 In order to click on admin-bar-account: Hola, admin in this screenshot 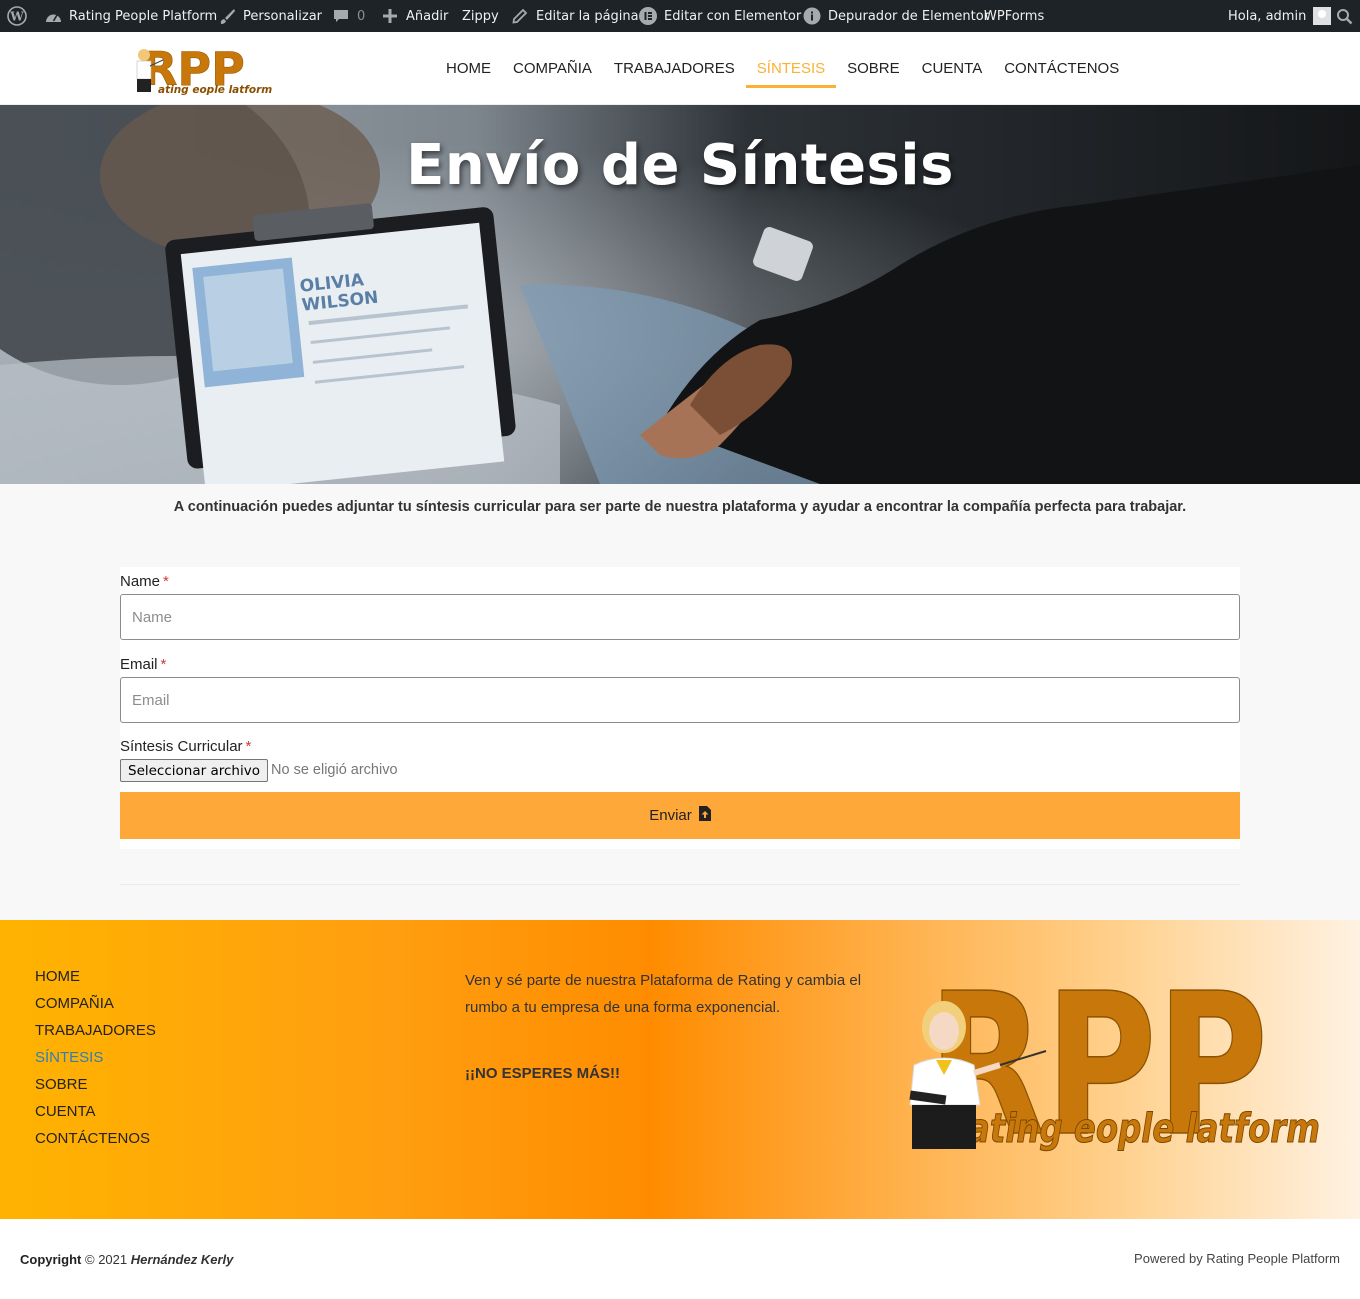, I will do `click(1280, 16)`.